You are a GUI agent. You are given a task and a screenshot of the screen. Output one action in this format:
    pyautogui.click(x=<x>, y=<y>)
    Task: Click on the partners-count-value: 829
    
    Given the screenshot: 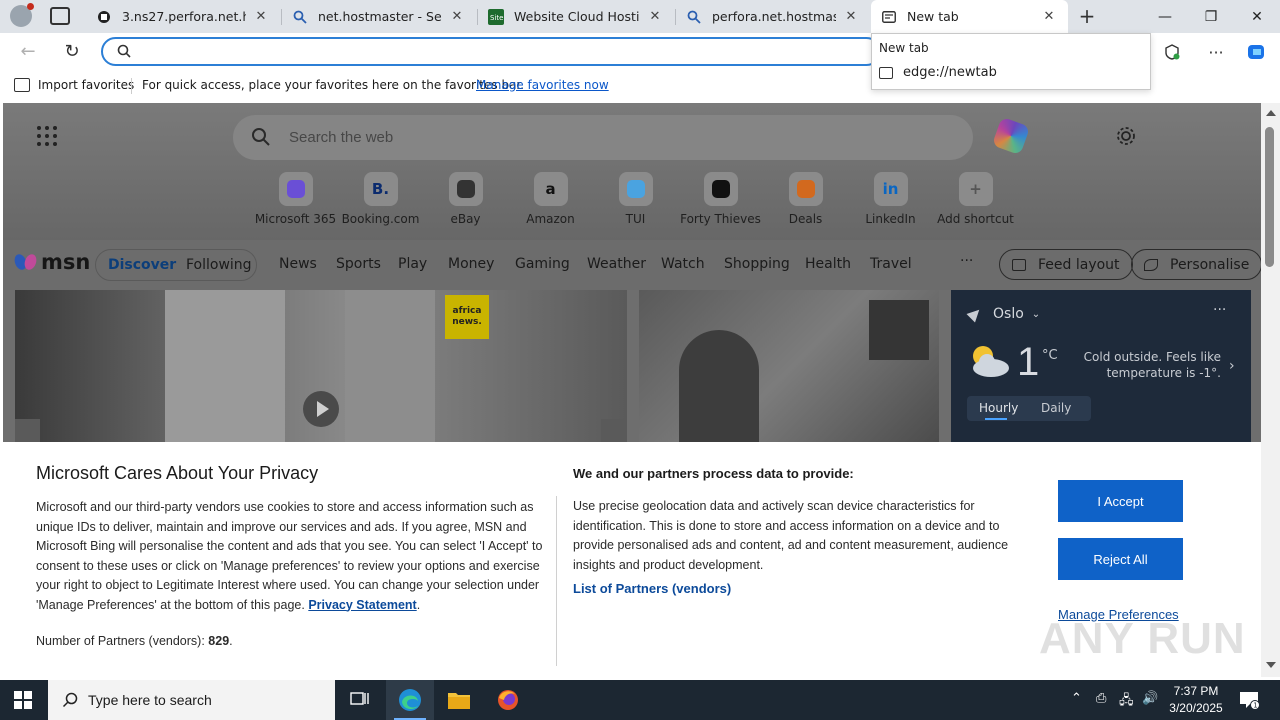 What is the action you would take?
    pyautogui.click(x=219, y=641)
    